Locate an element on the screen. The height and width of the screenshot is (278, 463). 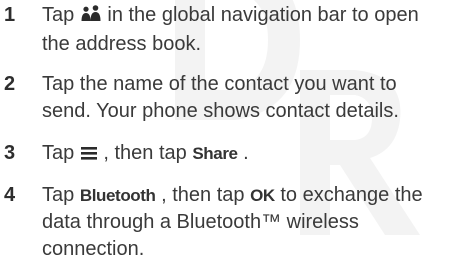
step-number: 1 is located at coordinates (10, 15).